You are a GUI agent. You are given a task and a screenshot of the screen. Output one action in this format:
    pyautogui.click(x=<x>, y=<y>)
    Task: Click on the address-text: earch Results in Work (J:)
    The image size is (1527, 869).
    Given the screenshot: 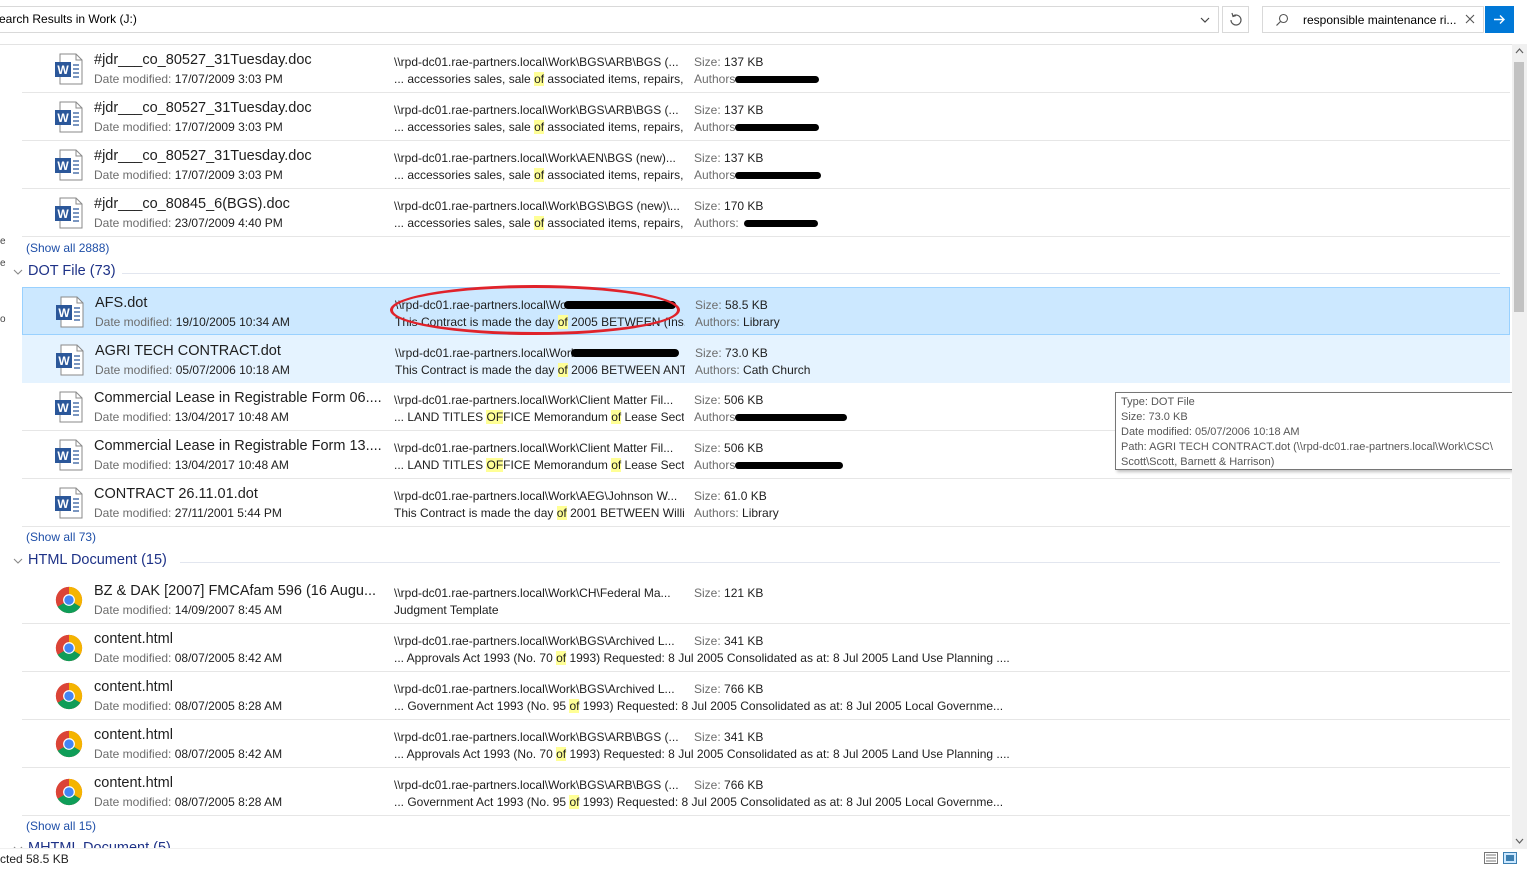 What is the action you would take?
    pyautogui.click(x=68, y=19)
    